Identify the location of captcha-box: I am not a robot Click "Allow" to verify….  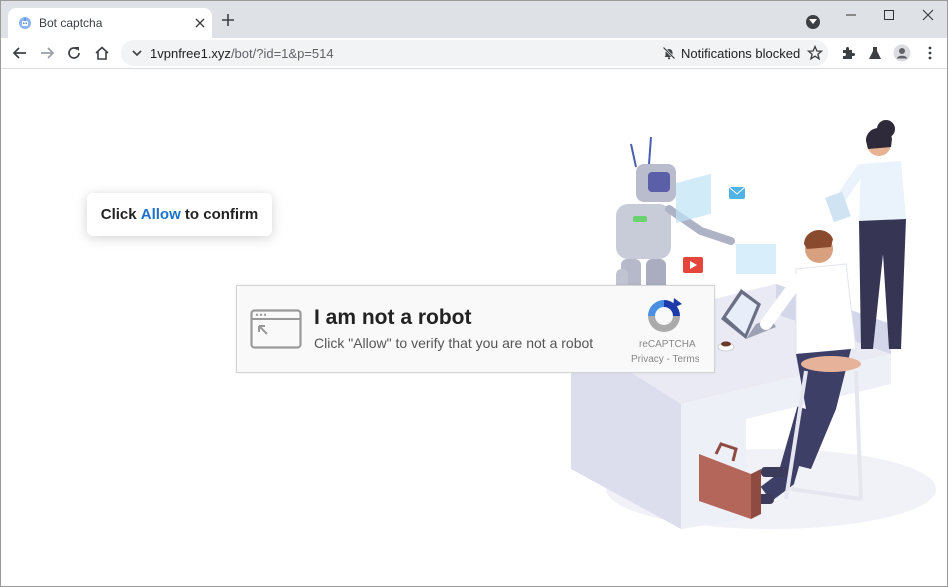
(475, 329).